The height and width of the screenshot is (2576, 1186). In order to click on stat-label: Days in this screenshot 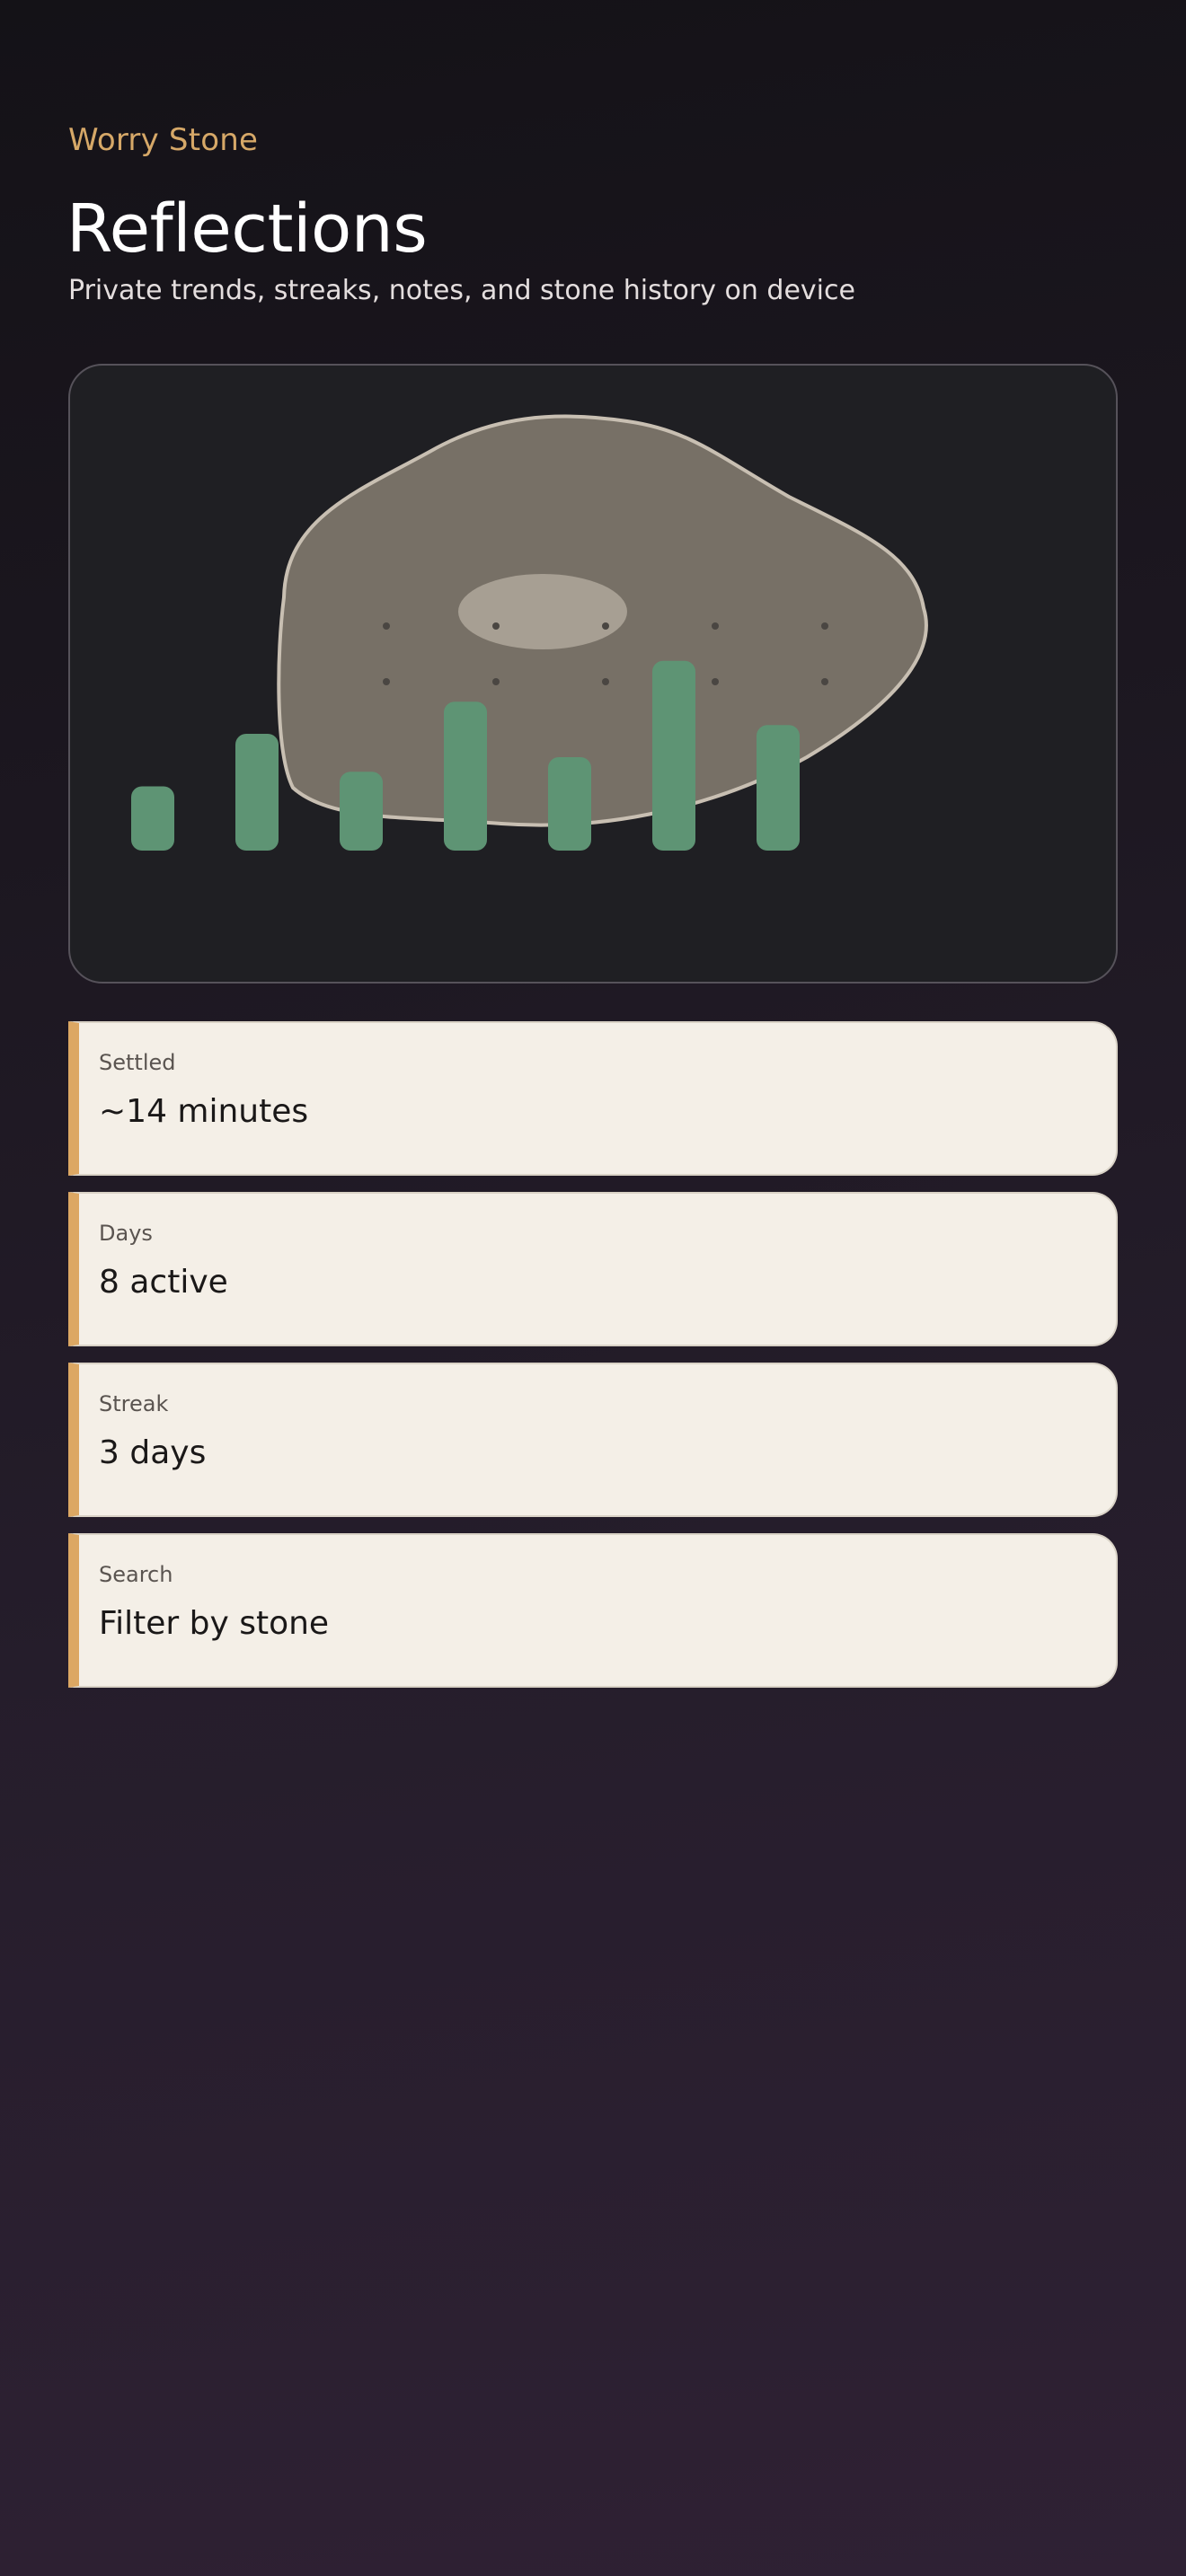, I will do `click(126, 1233)`.